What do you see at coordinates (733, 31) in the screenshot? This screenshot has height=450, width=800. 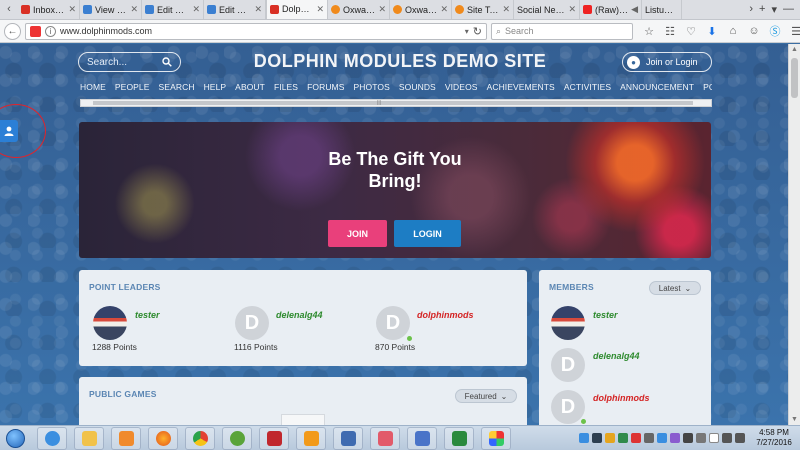 I see `home-icon: ⌂` at bounding box center [733, 31].